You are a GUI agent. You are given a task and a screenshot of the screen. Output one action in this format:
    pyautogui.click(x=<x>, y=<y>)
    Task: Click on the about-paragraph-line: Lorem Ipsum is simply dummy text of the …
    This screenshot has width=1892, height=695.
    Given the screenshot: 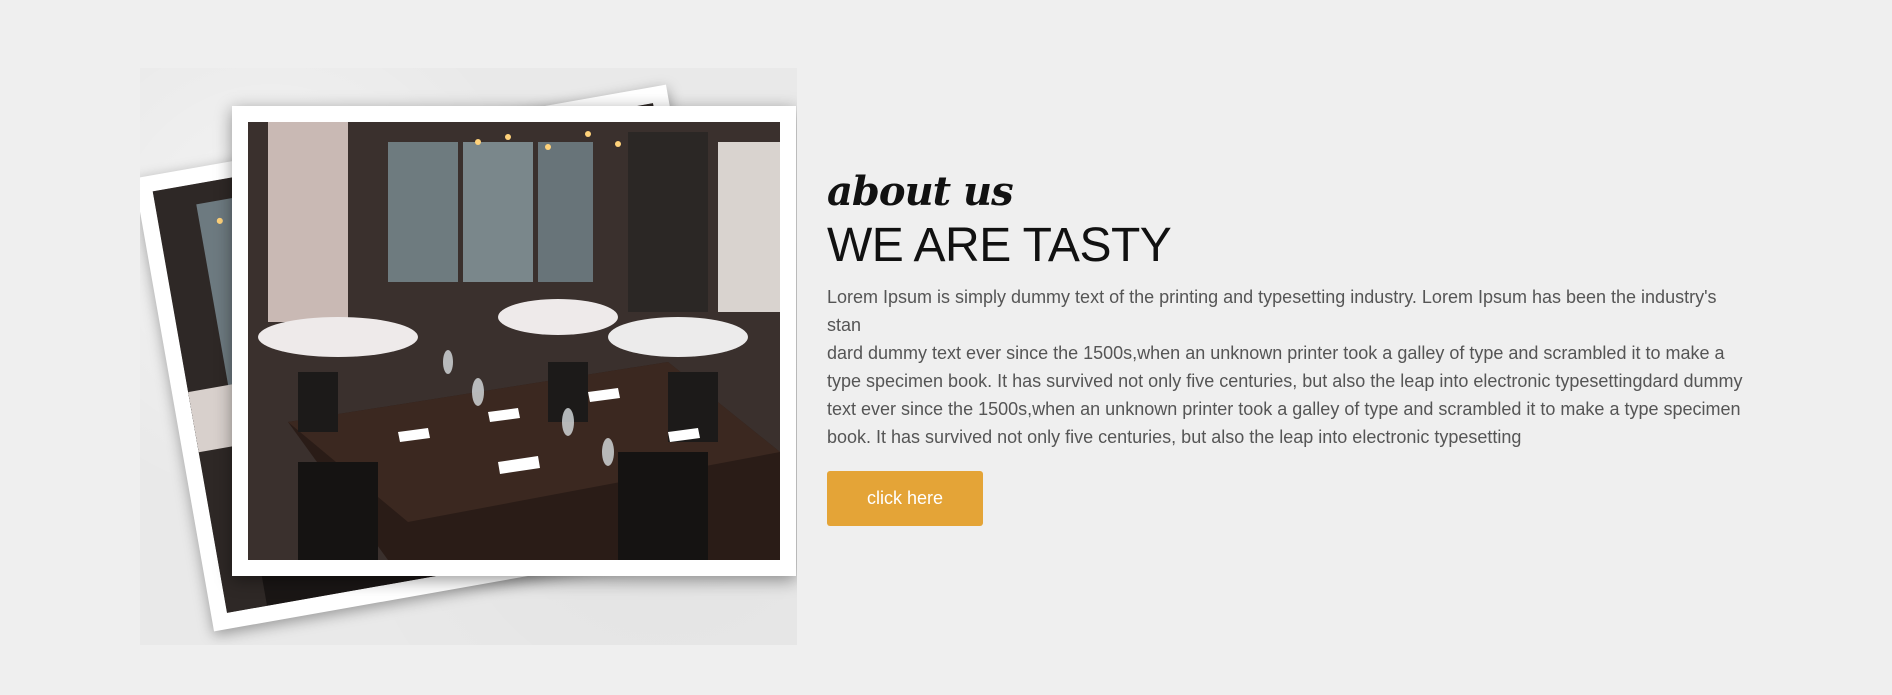 What is the action you would take?
    pyautogui.click(x=1272, y=310)
    